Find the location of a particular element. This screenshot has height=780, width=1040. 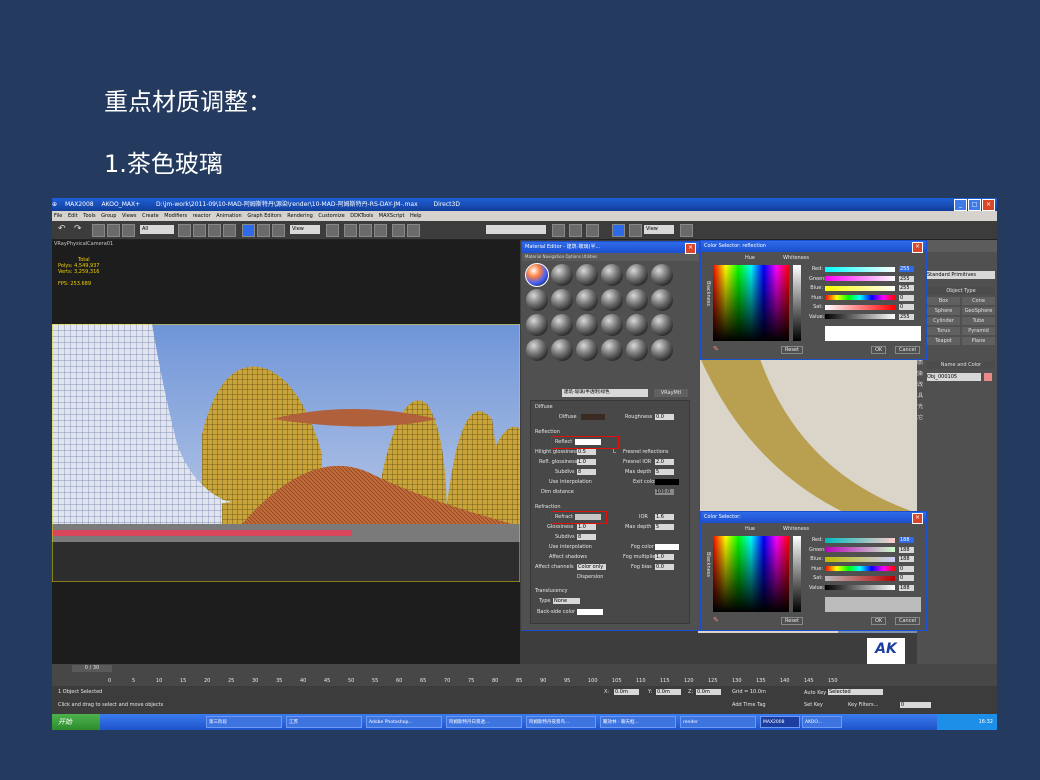

cs1-hue-slider is located at coordinates (860, 297).